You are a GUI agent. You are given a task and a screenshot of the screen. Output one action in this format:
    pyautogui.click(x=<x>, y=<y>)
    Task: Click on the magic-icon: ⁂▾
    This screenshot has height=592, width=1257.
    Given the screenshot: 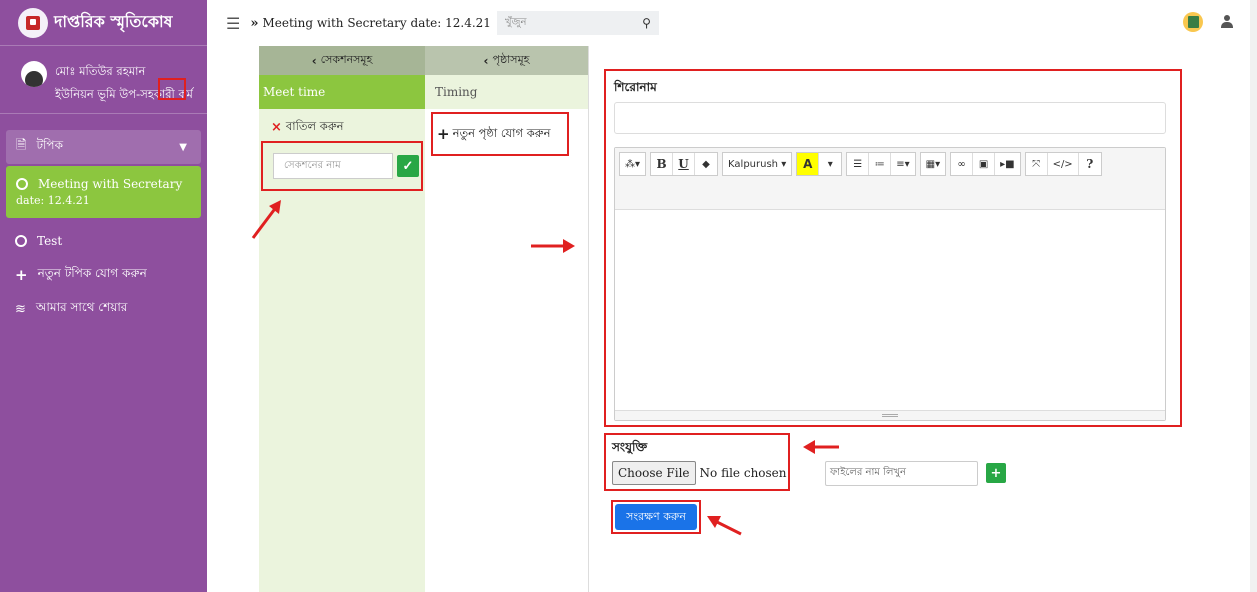 What is the action you would take?
    pyautogui.click(x=632, y=164)
    